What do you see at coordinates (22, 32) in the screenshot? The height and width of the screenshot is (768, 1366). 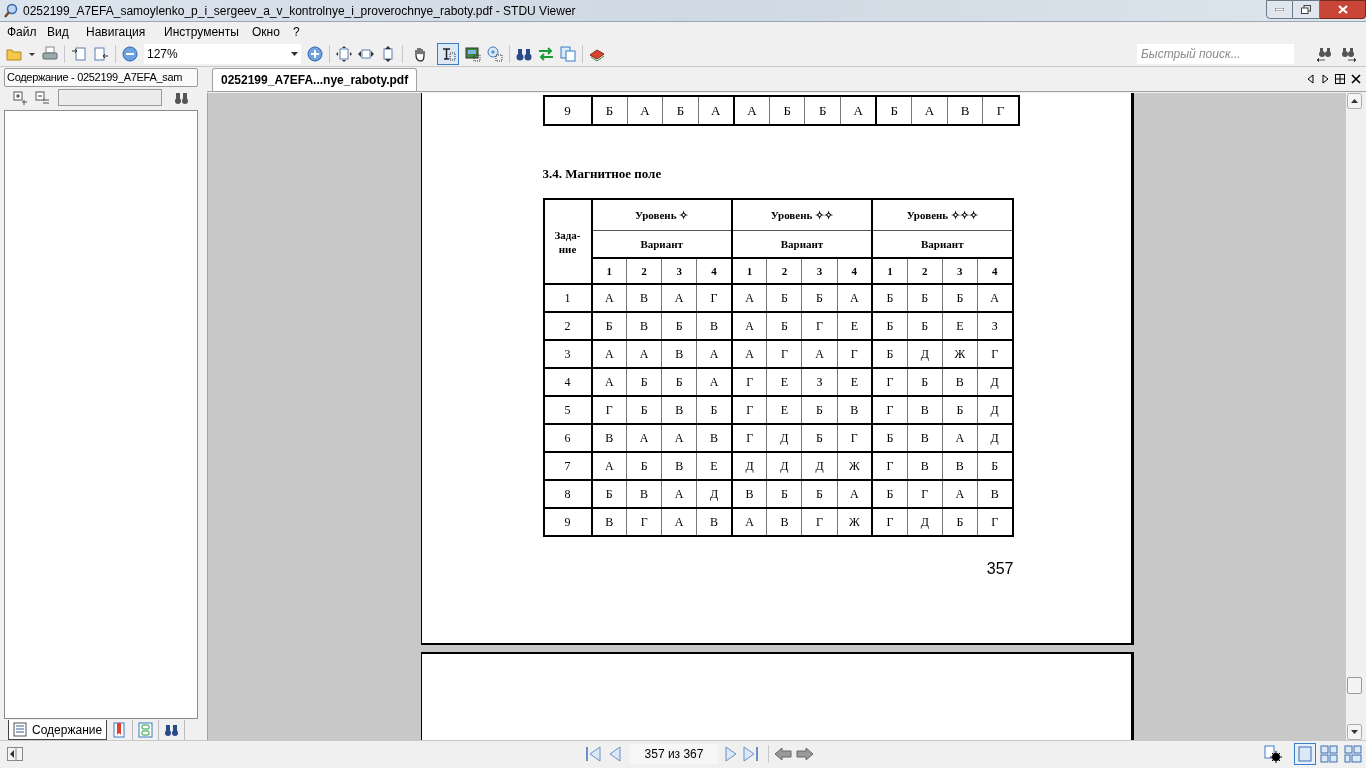 I see `menu-item: Файл` at bounding box center [22, 32].